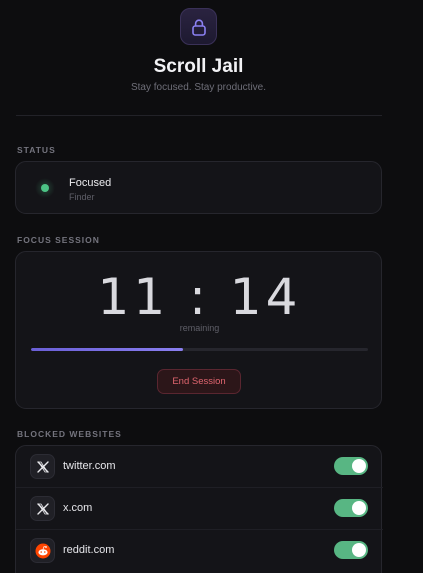 The width and height of the screenshot is (423, 573). Describe the element at coordinates (351, 508) in the screenshot. I see `block-toggle-x` at that location.